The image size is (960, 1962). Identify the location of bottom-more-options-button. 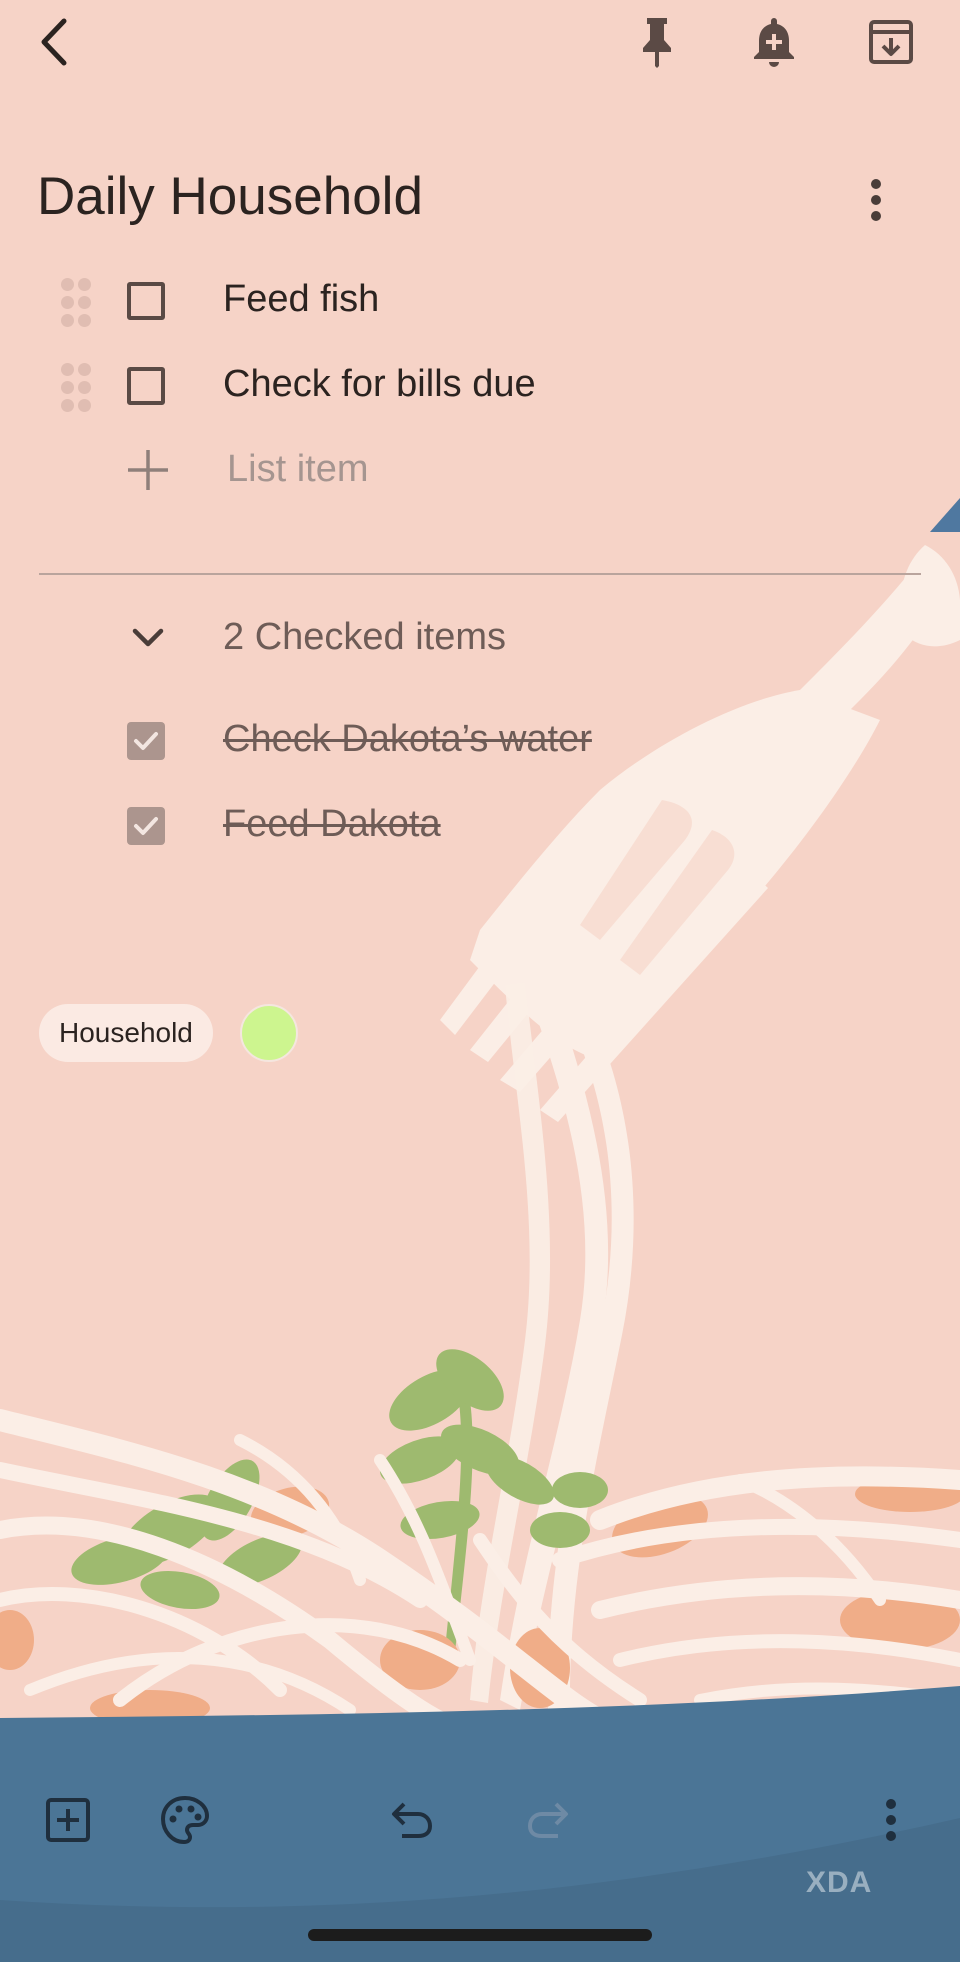
(891, 1820).